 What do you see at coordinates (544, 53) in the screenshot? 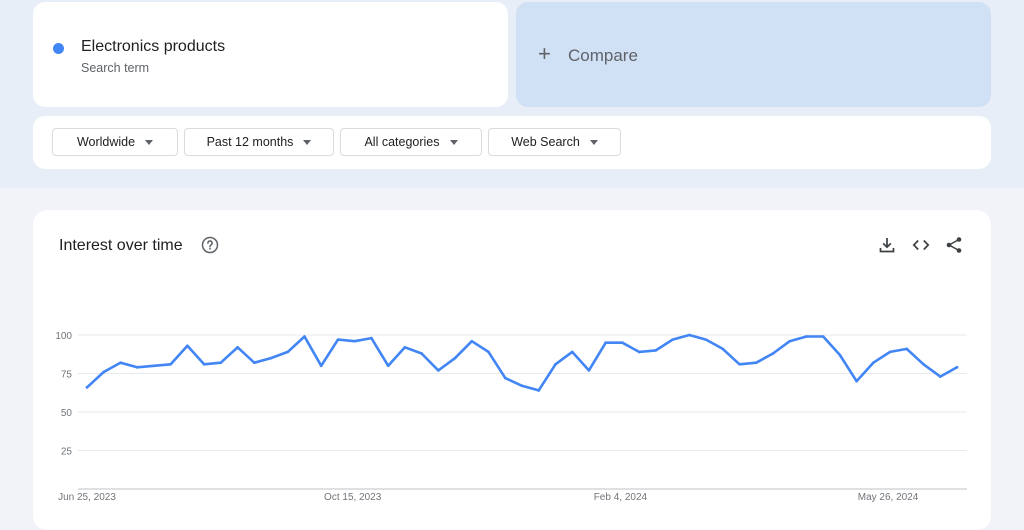
I see `plus-icon: +` at bounding box center [544, 53].